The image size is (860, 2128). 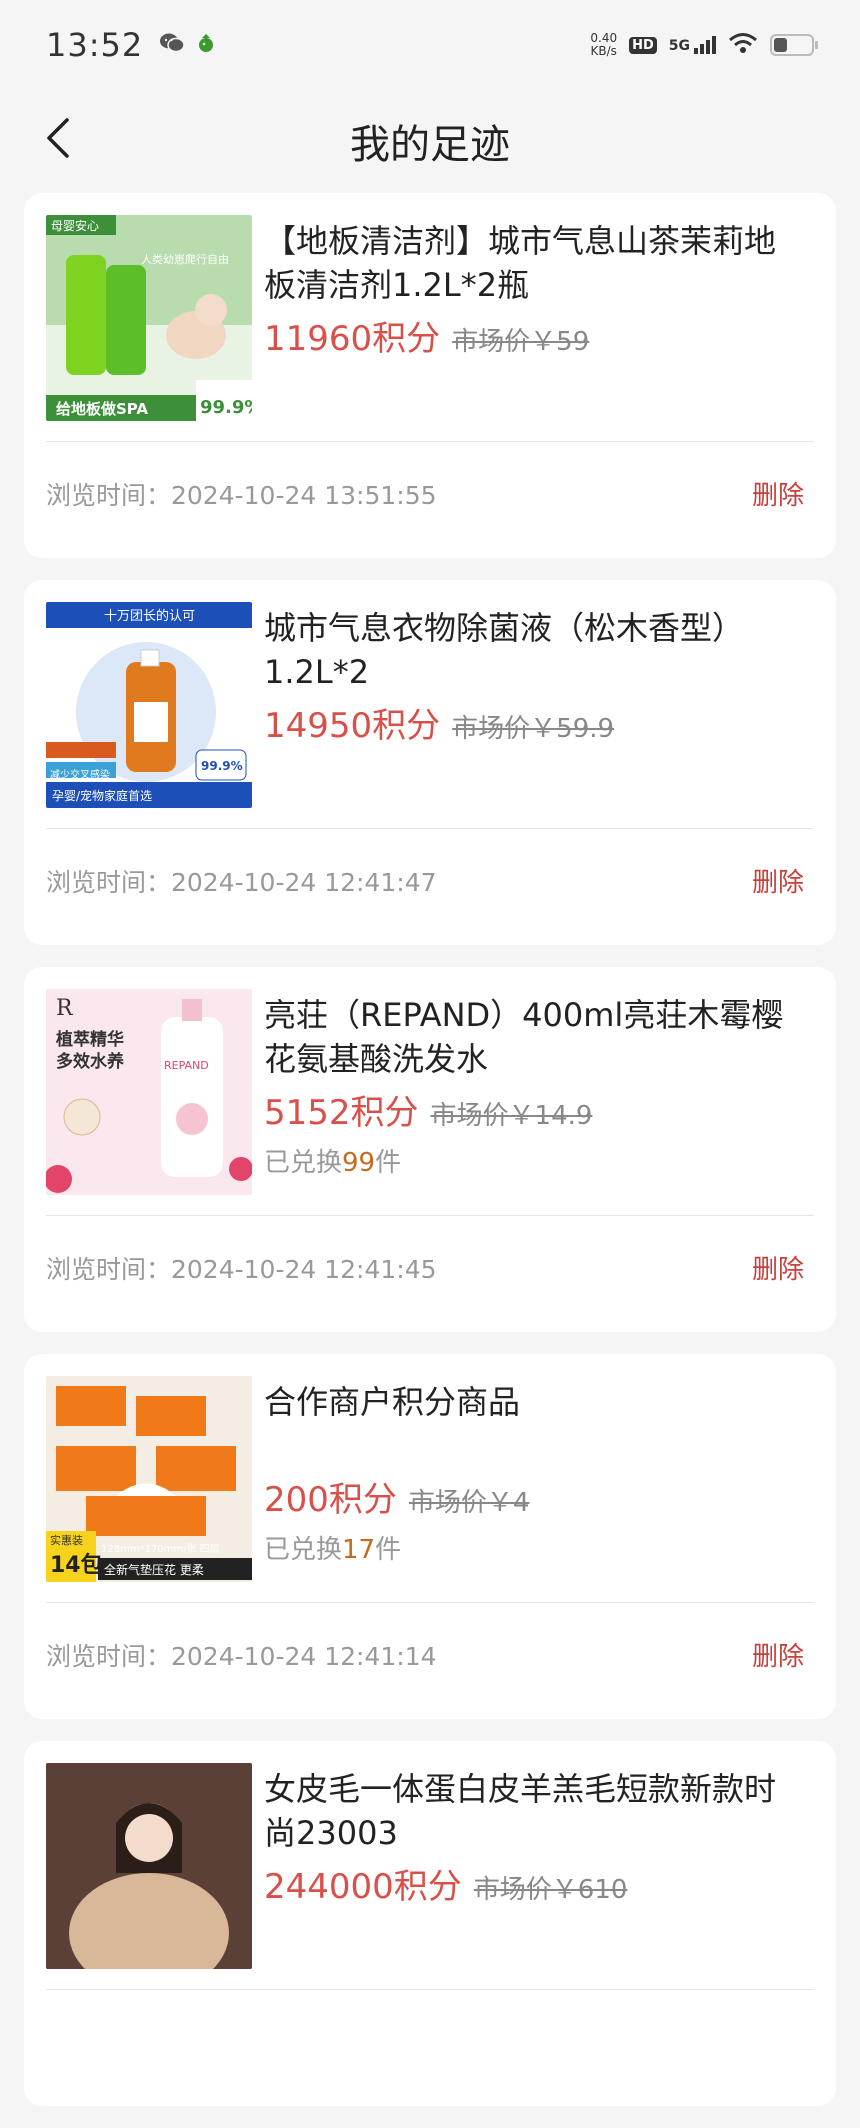 I want to click on net-speed: 0.40 KB/s, so click(x=603, y=45).